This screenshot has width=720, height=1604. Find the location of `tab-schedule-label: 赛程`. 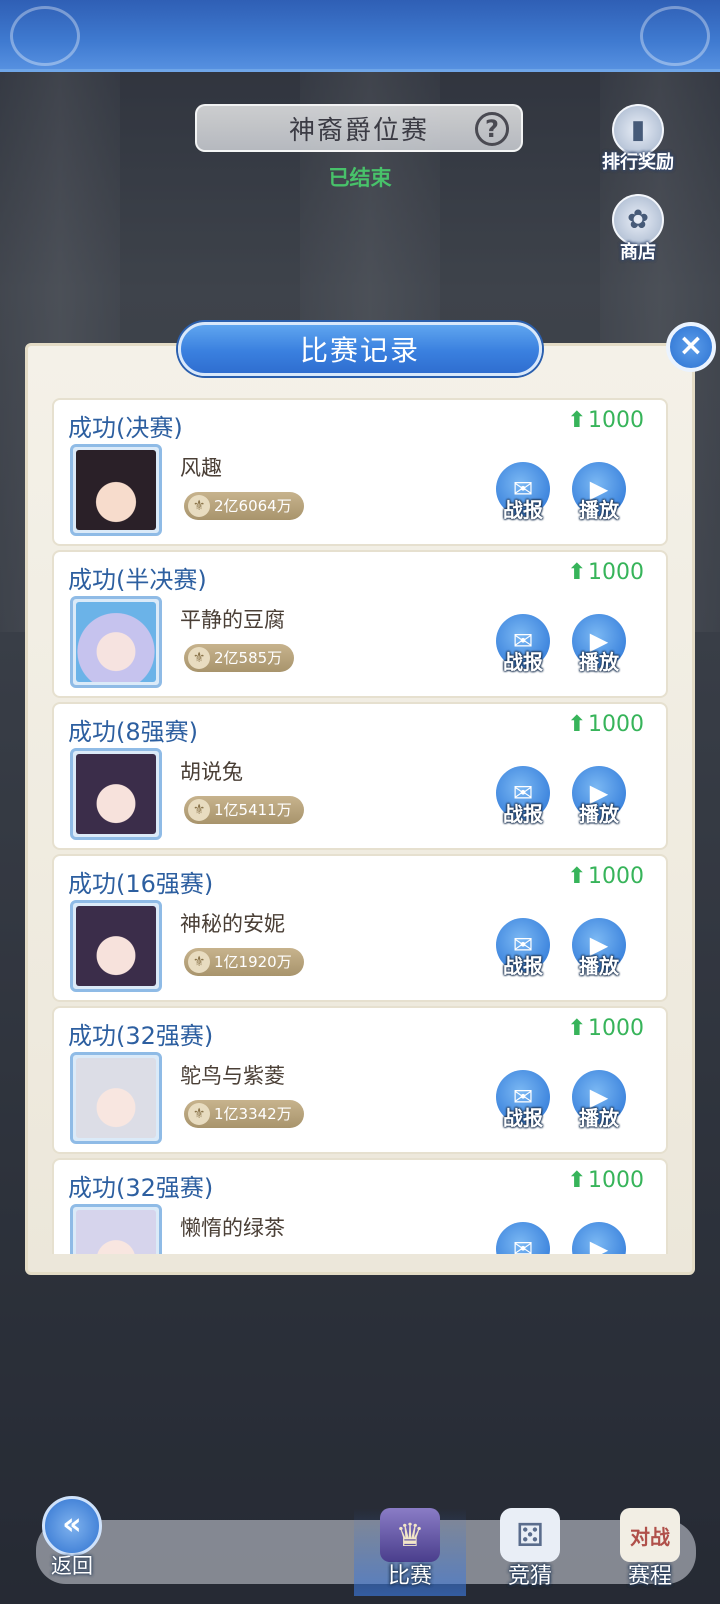

tab-schedule-label: 赛程 is located at coordinates (649, 1576).